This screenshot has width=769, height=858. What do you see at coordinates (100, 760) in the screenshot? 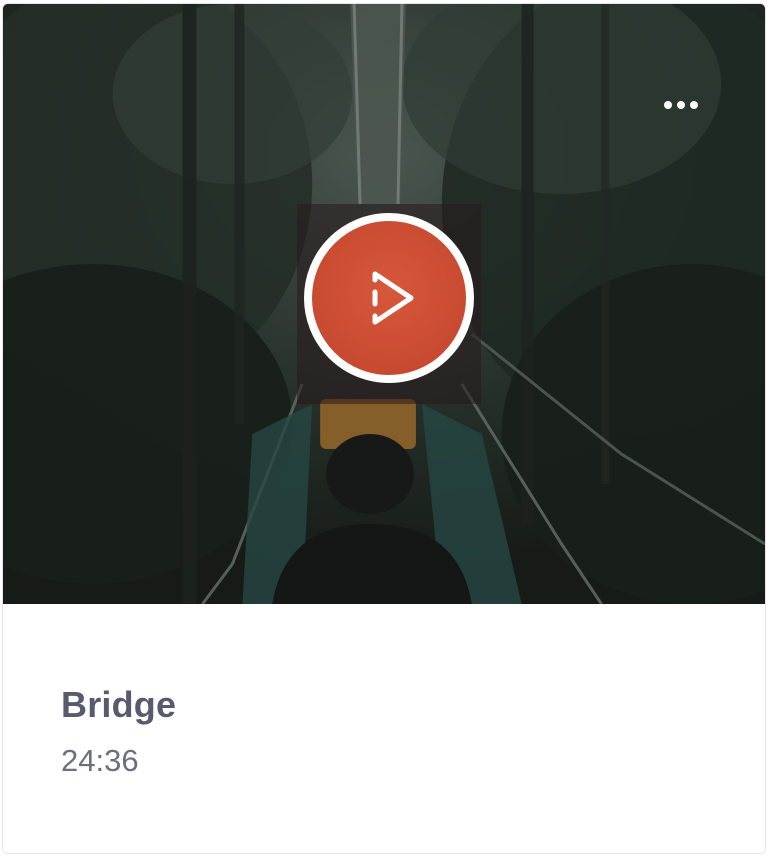
I see `video-duration: 24:36` at bounding box center [100, 760].